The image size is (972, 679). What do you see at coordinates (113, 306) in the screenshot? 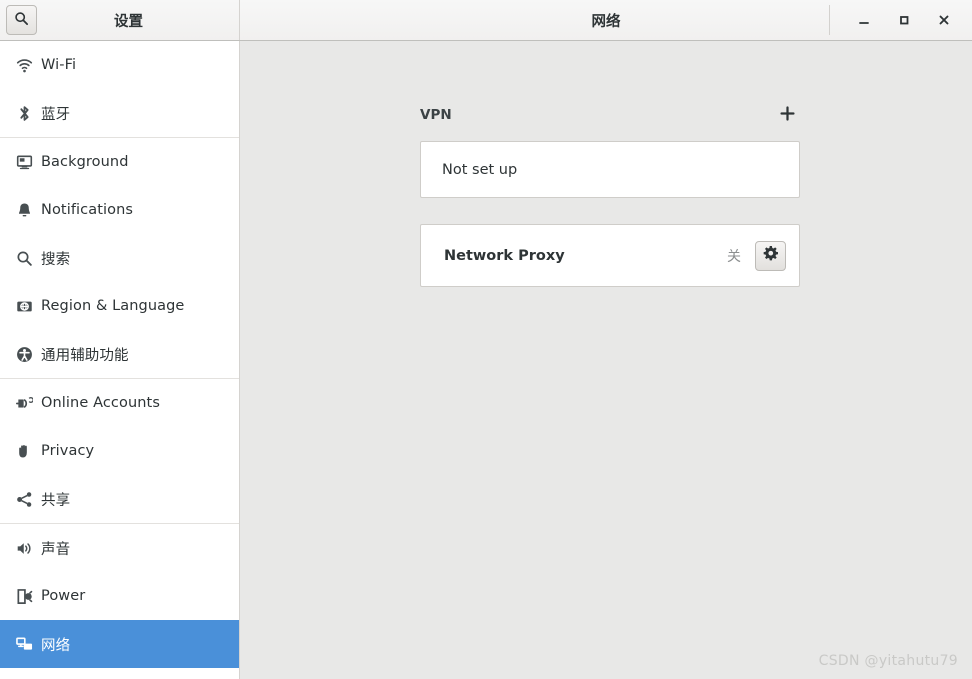
I see `sidebar-item-label: Region & Language` at bounding box center [113, 306].